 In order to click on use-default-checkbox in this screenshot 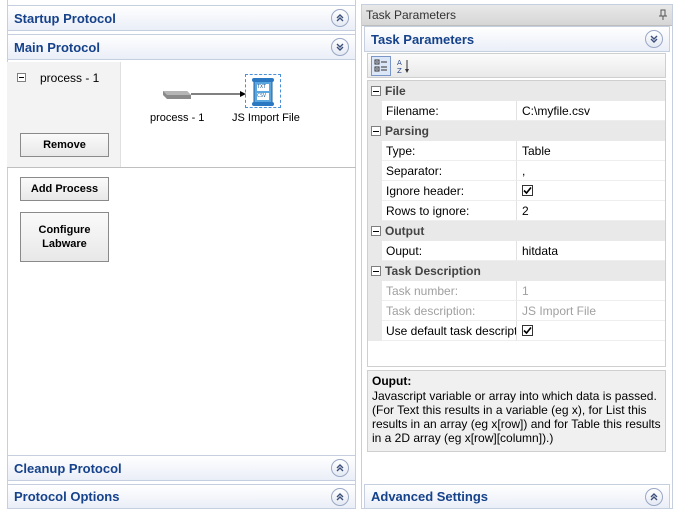, I will do `click(527, 330)`.